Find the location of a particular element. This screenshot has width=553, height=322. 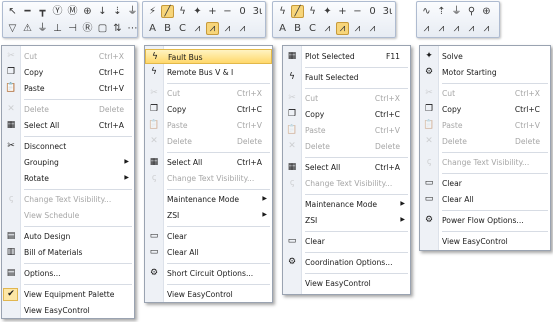

bus-icon: ━ is located at coordinates (27, 11).